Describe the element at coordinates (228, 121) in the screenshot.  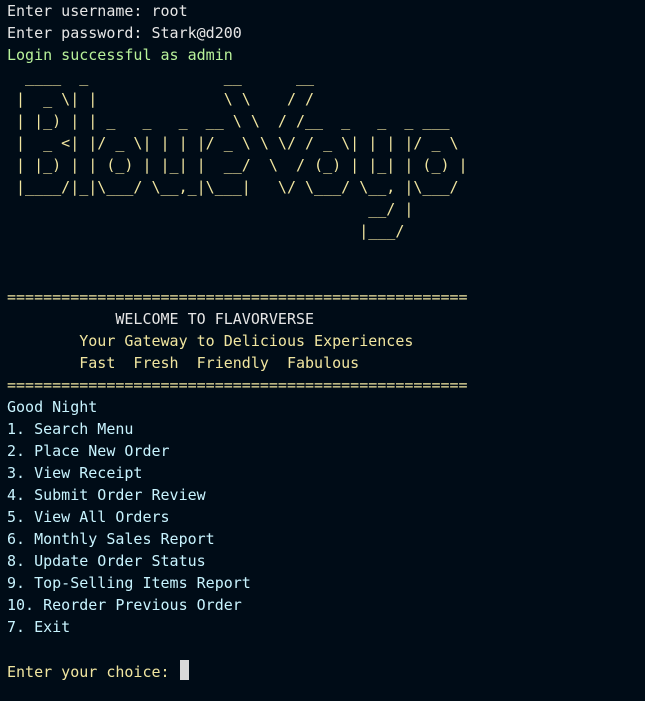
I see `banner-line-3: | |_) | | _ _ _ __ \ \ / /__ _ _ _ ___` at that location.